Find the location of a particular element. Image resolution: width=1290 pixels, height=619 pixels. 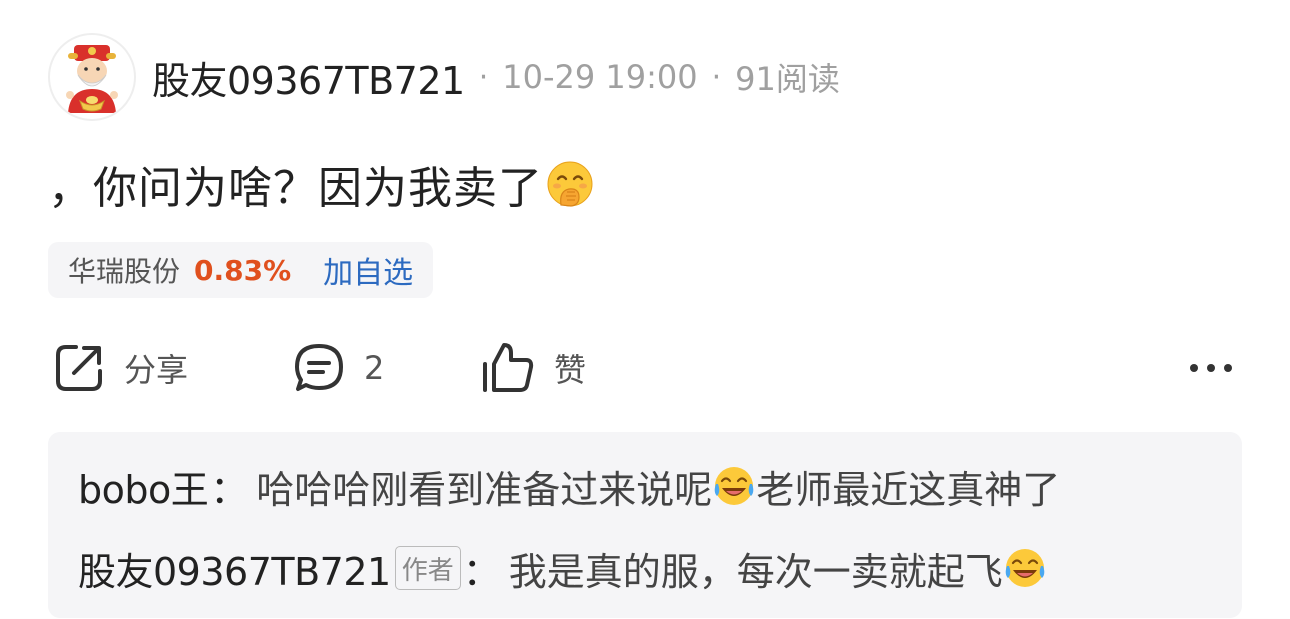

more-icon is located at coordinates (1211, 368).